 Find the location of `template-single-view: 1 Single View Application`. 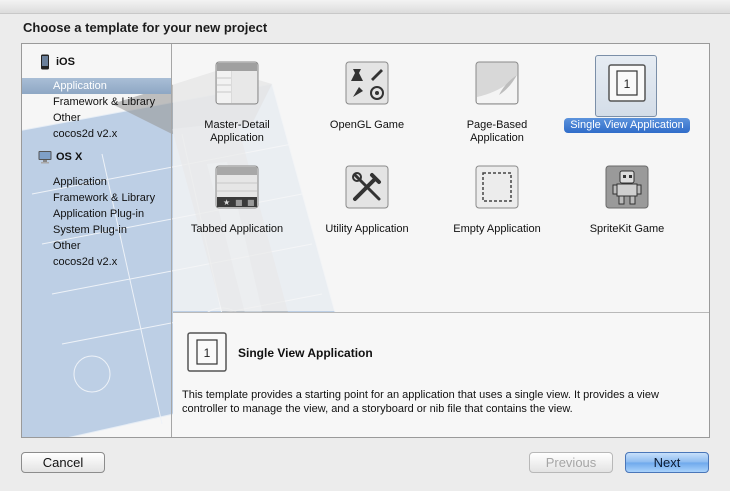

template-single-view: 1 Single View Application is located at coordinates (627, 100).